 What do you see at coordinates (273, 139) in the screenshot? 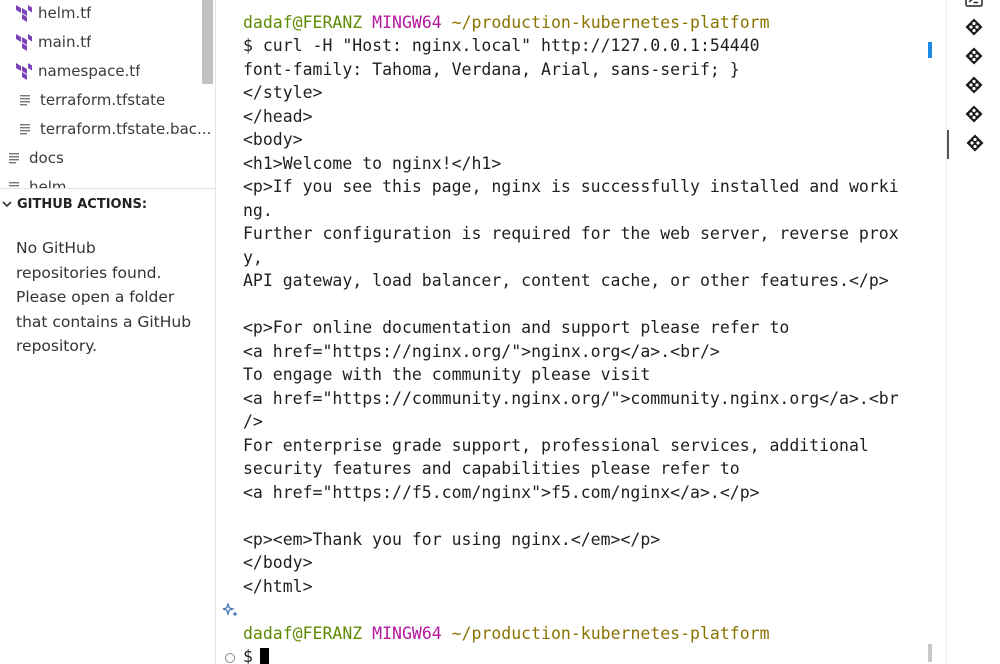
I see `output-line: <body>` at bounding box center [273, 139].